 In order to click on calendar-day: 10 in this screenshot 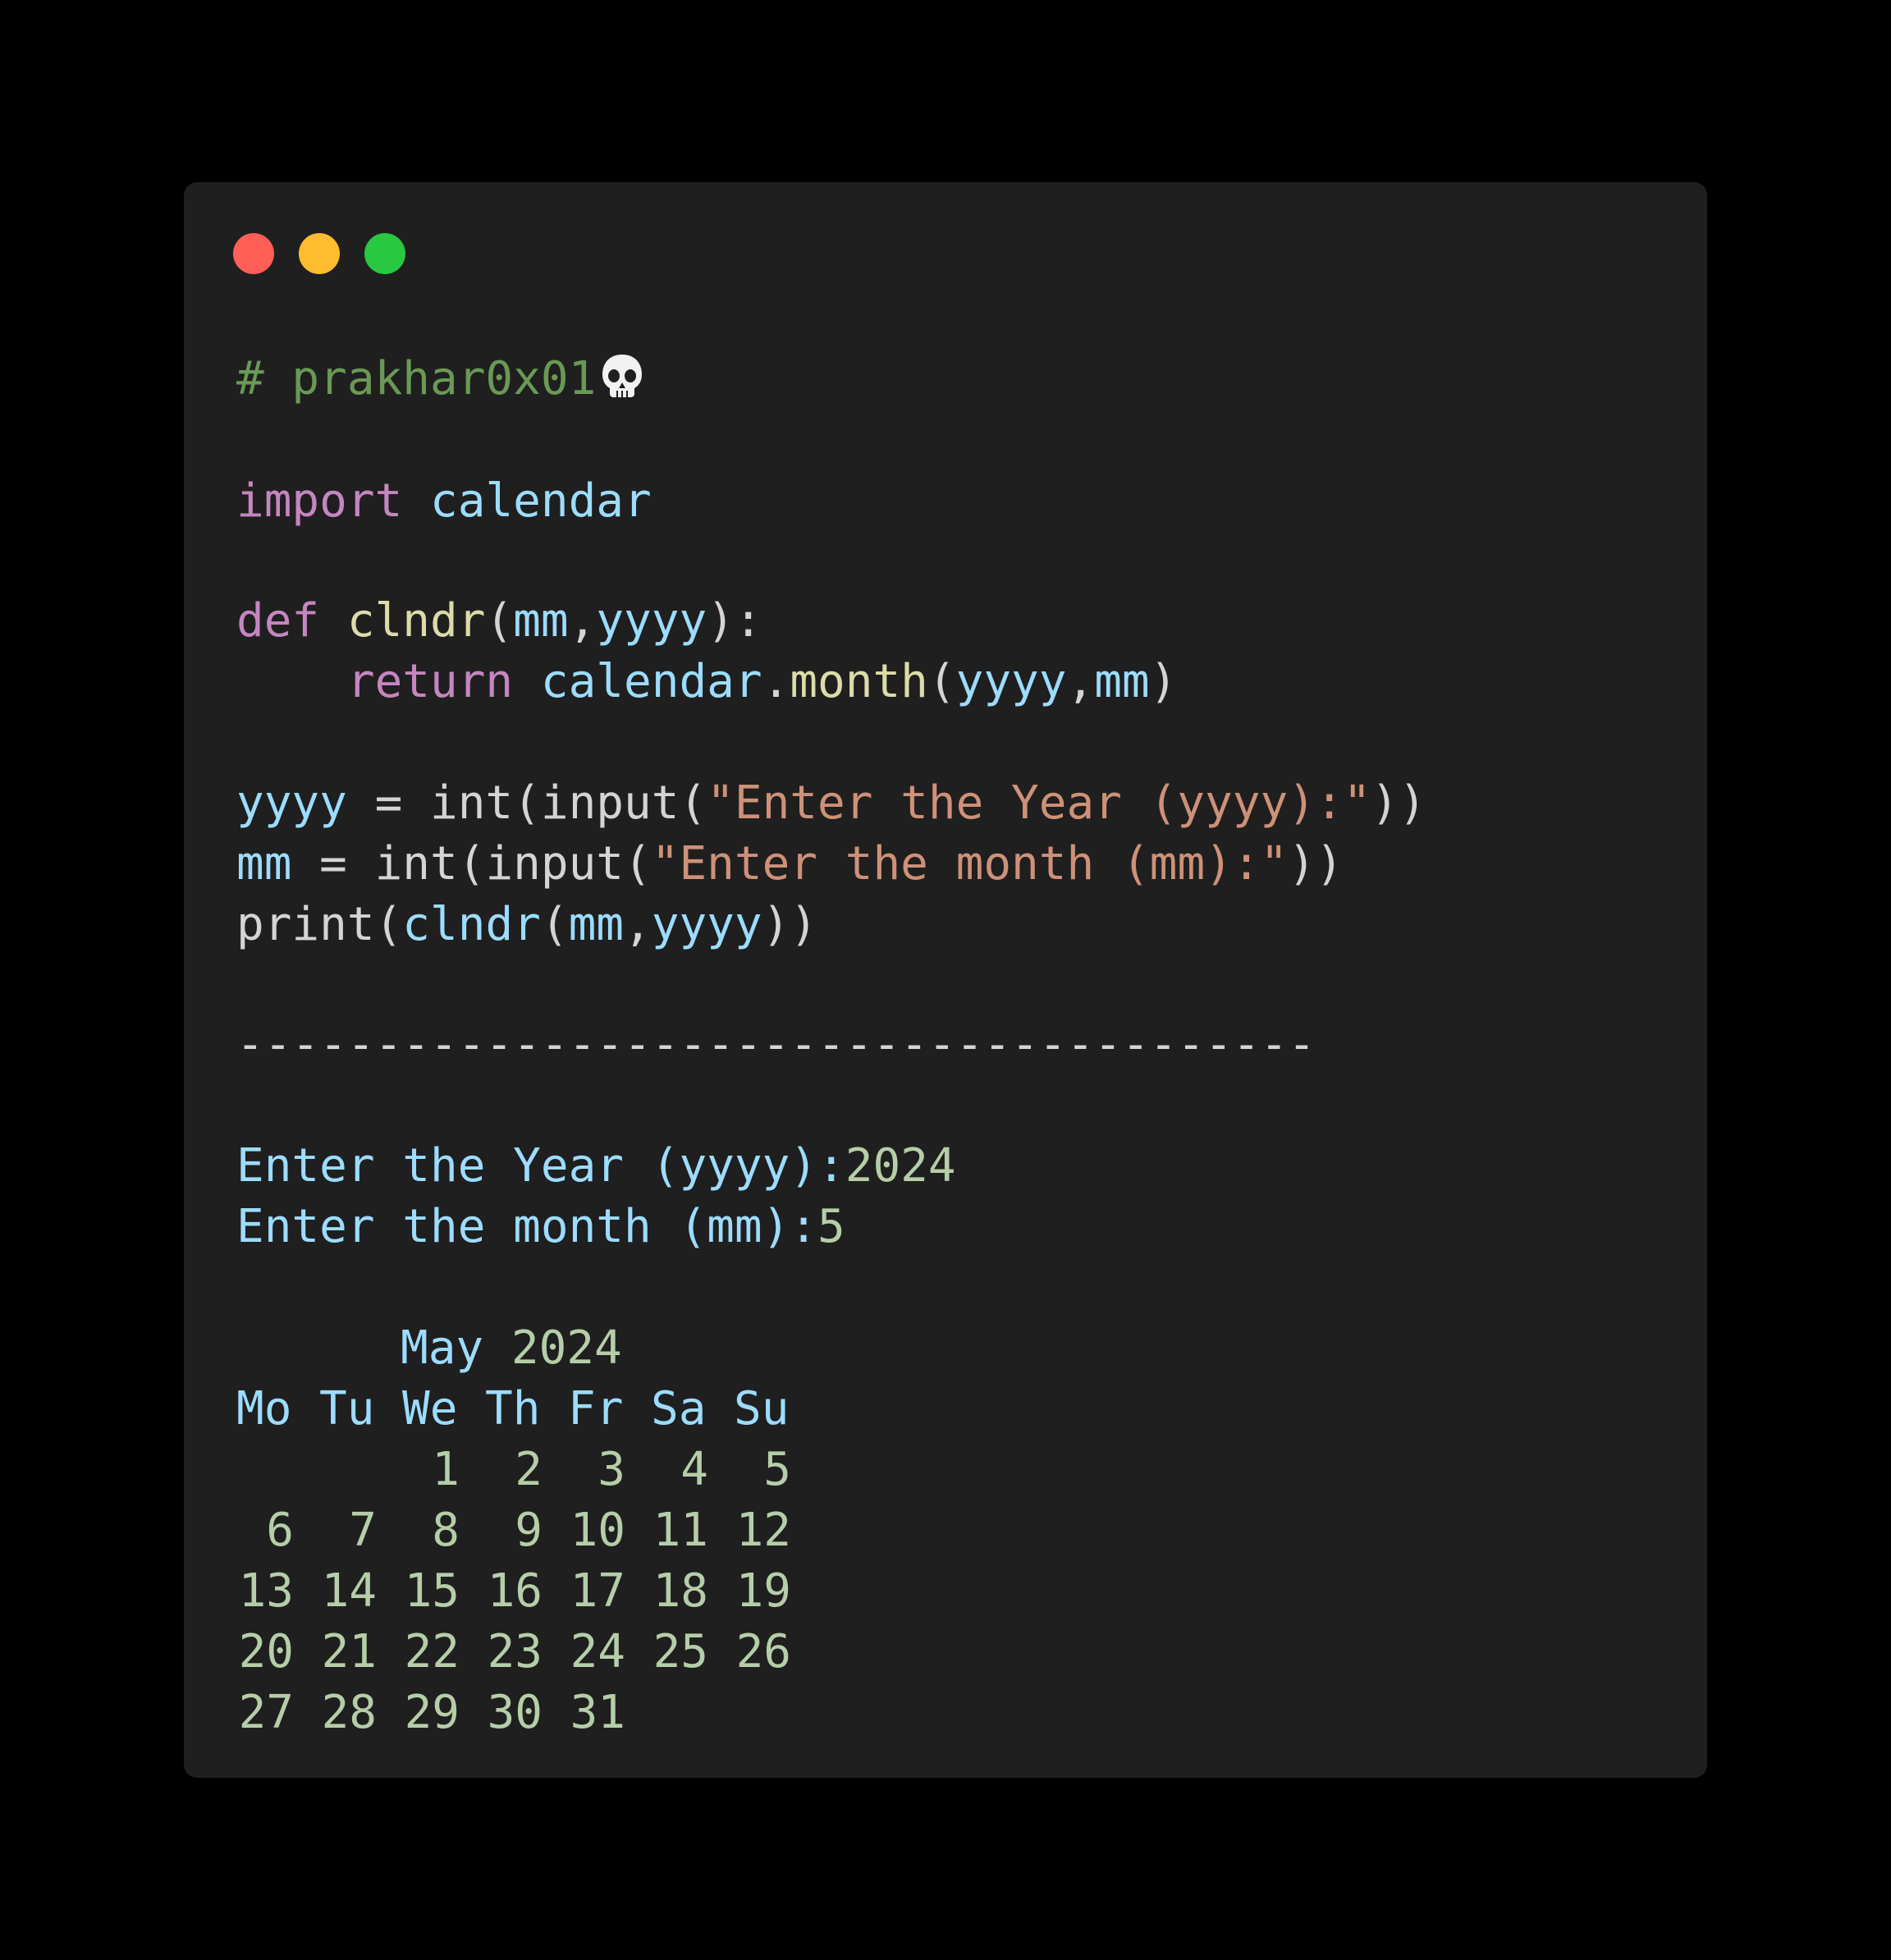, I will do `click(597, 1530)`.